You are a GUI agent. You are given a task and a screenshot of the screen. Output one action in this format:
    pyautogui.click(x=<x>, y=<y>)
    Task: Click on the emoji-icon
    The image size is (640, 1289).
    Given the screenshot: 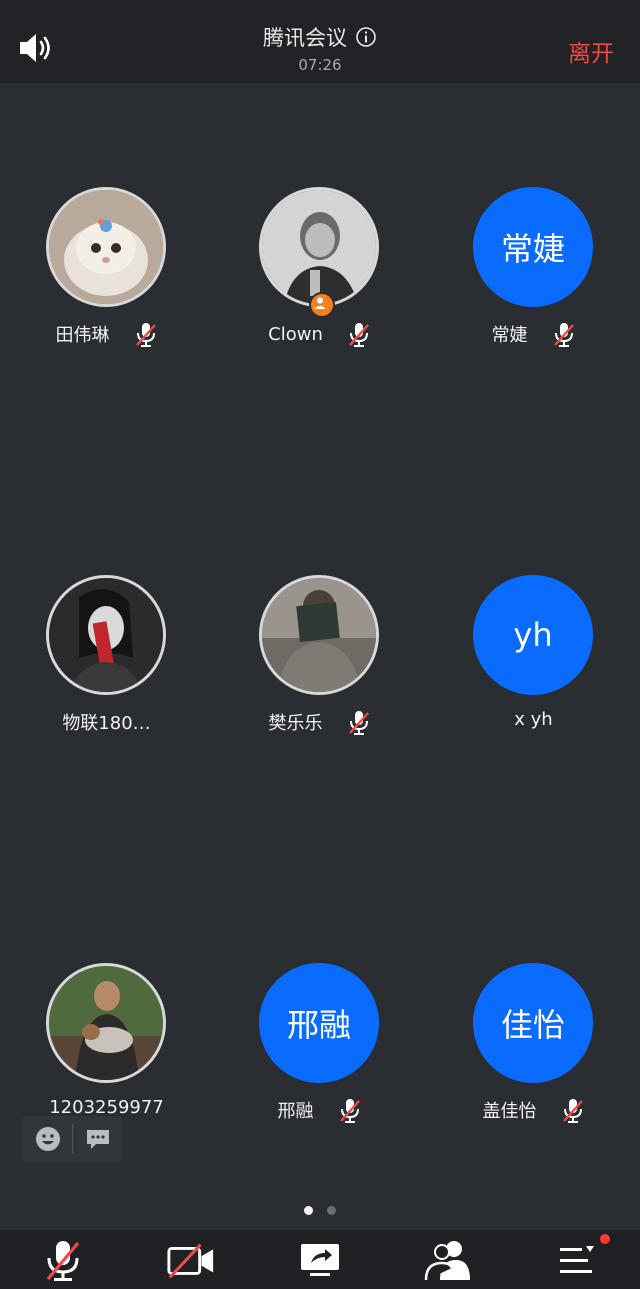 What is the action you would take?
    pyautogui.click(x=48, y=1139)
    